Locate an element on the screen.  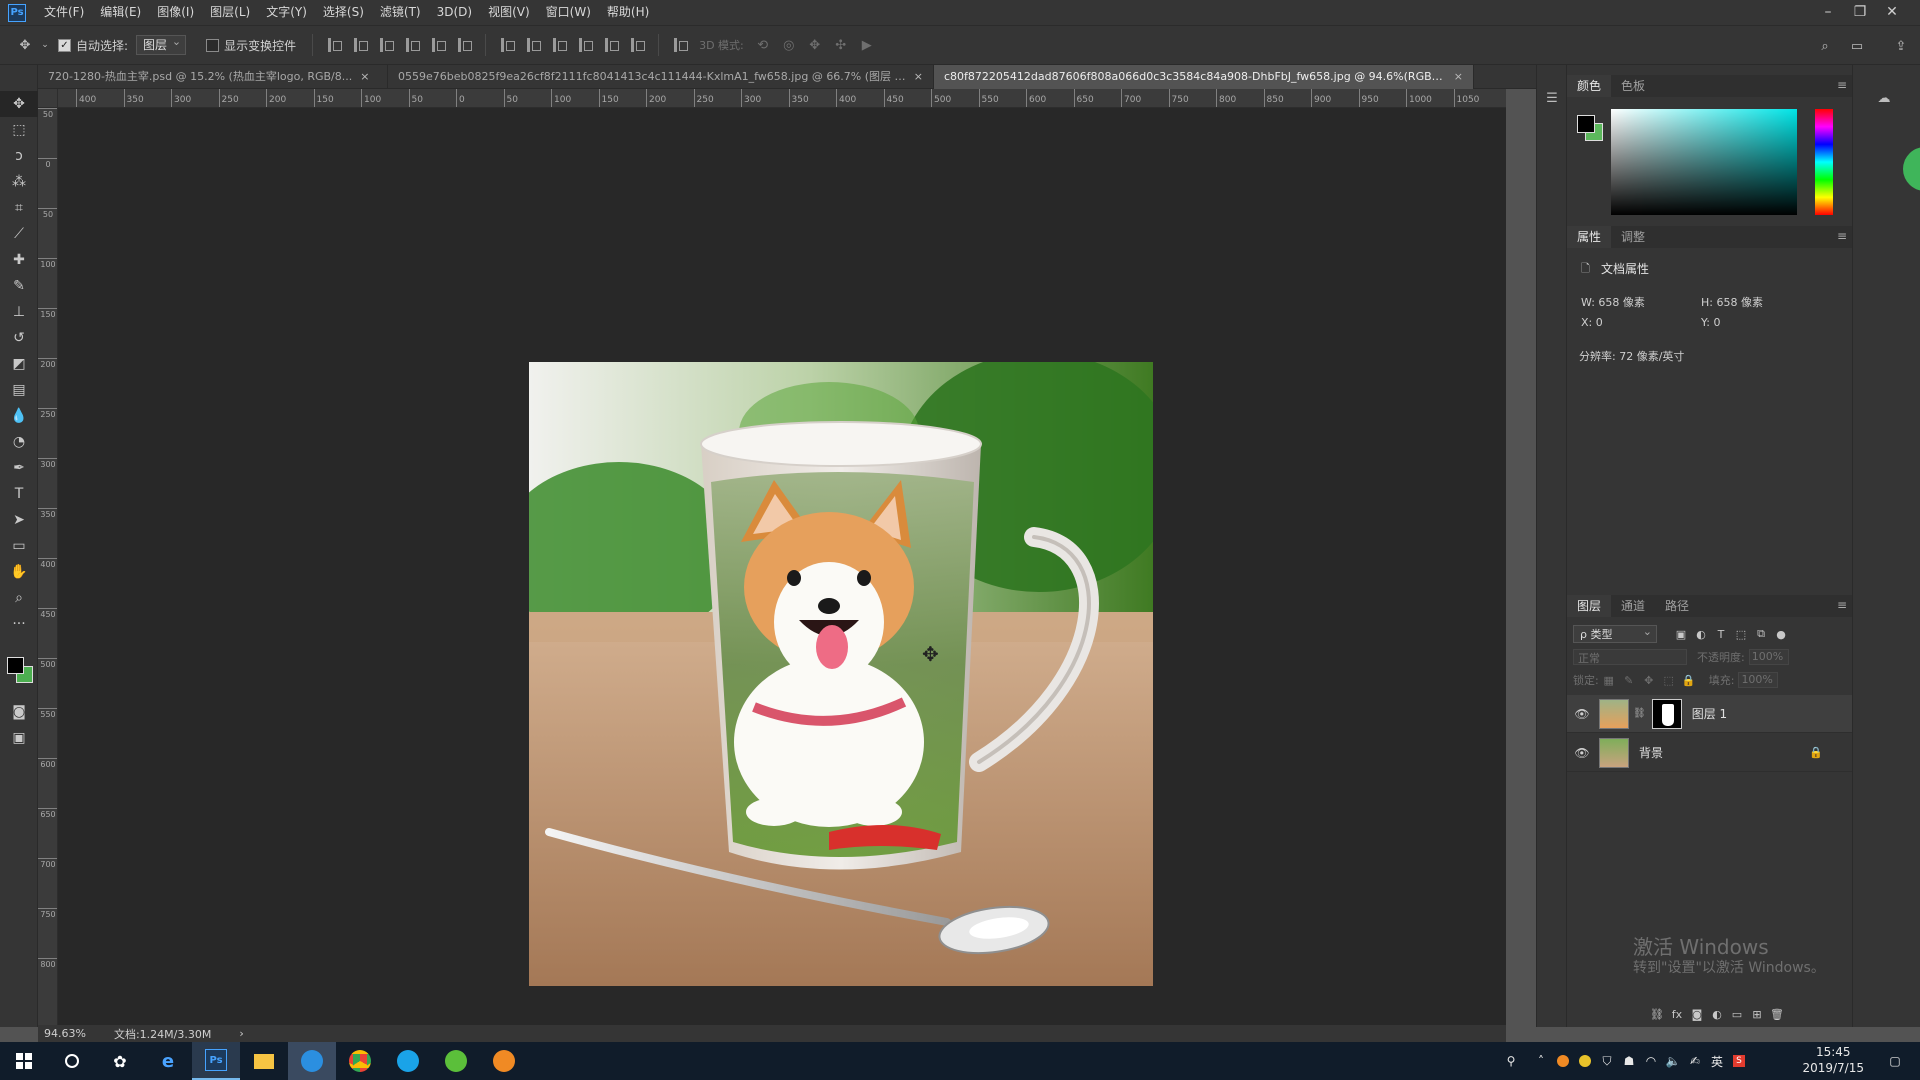
3d-rotate-icon: ⟲ is located at coordinates (763, 45).